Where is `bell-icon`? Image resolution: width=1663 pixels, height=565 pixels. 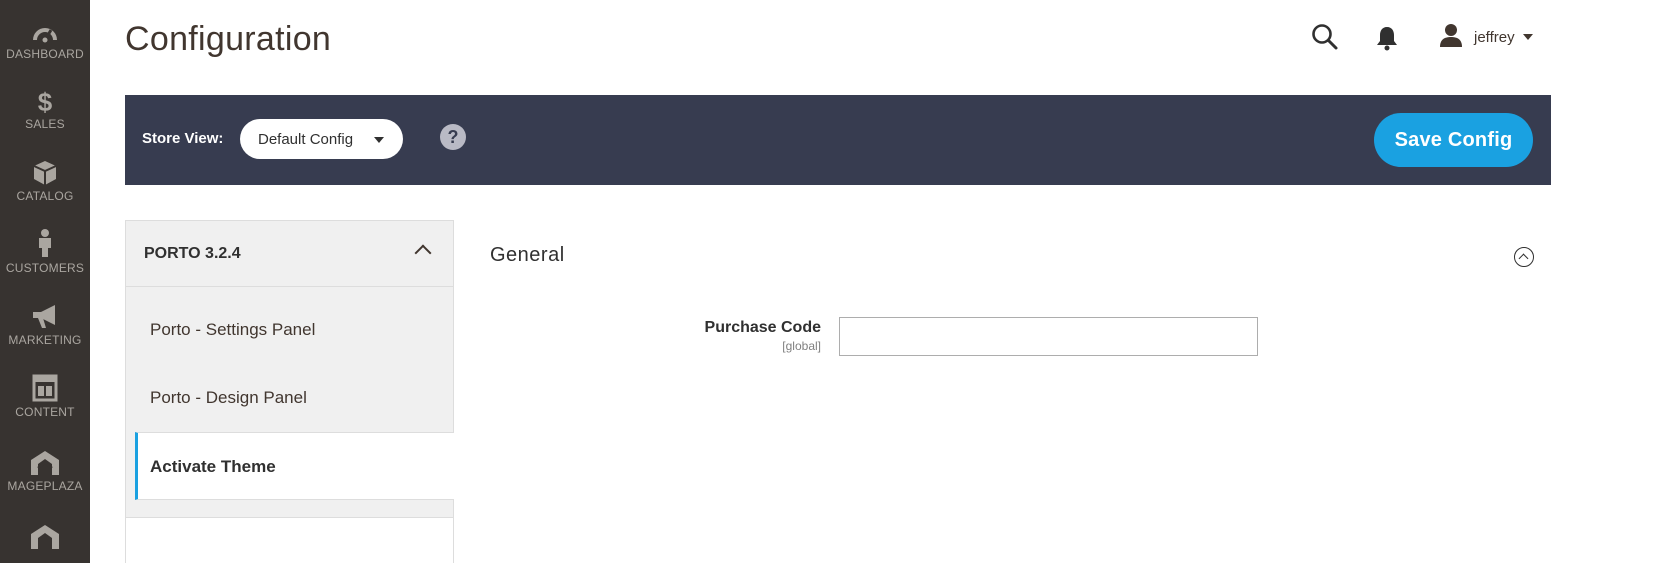 bell-icon is located at coordinates (1387, 38).